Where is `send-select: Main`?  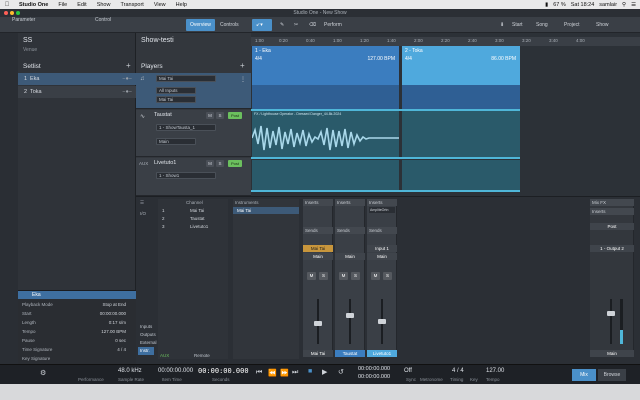 send-select: Main is located at coordinates (176, 141).